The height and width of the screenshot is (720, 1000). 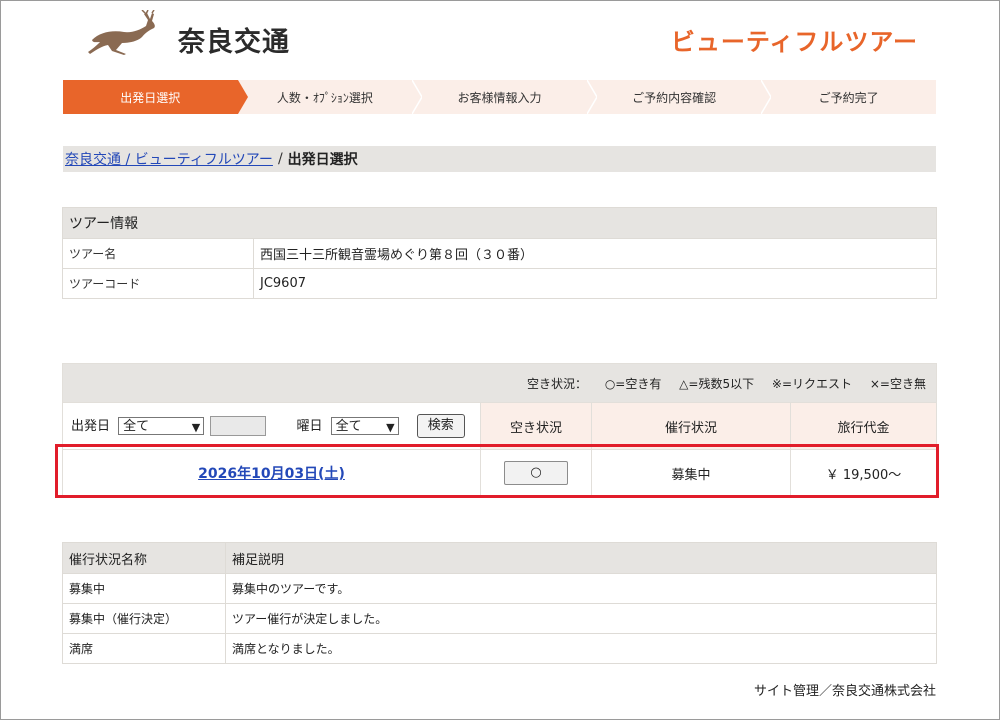 I want to click on tour-info-heading: ツアー情報, so click(x=499, y=223).